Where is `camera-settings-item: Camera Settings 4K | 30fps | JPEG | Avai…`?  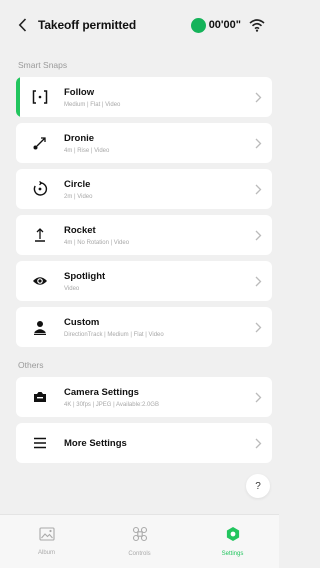
camera-settings-item: Camera Settings 4K | 30fps | JPEG | Avai… is located at coordinates (144, 397).